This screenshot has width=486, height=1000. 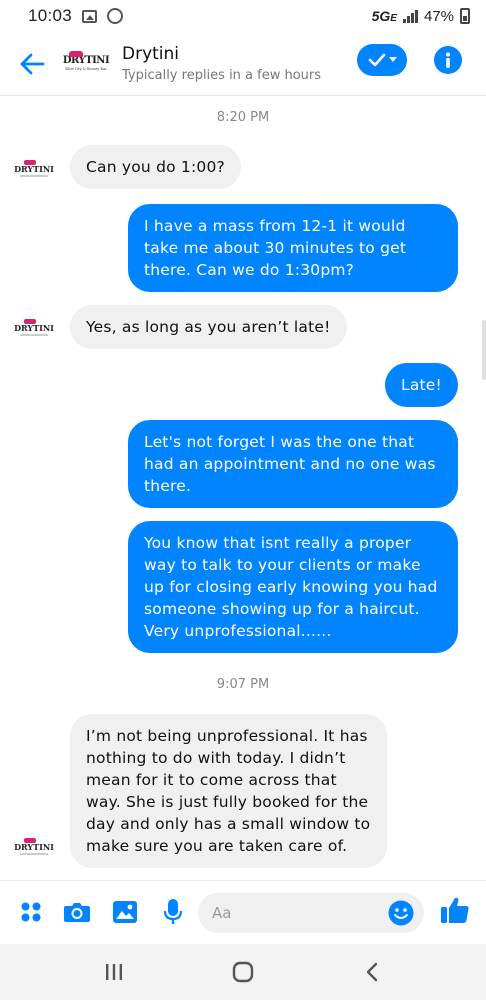 I want to click on gallery-button, so click(x=125, y=912).